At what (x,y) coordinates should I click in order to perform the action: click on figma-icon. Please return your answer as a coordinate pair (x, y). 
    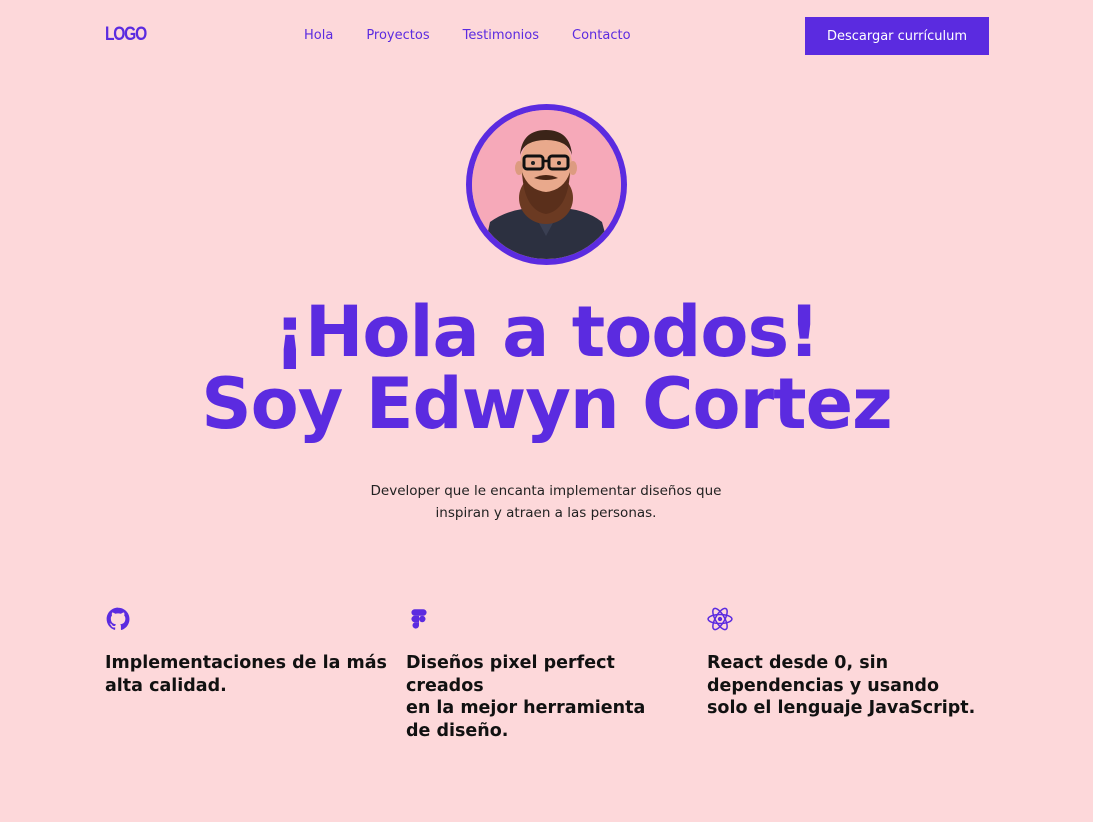
    Looking at the image, I should click on (419, 619).